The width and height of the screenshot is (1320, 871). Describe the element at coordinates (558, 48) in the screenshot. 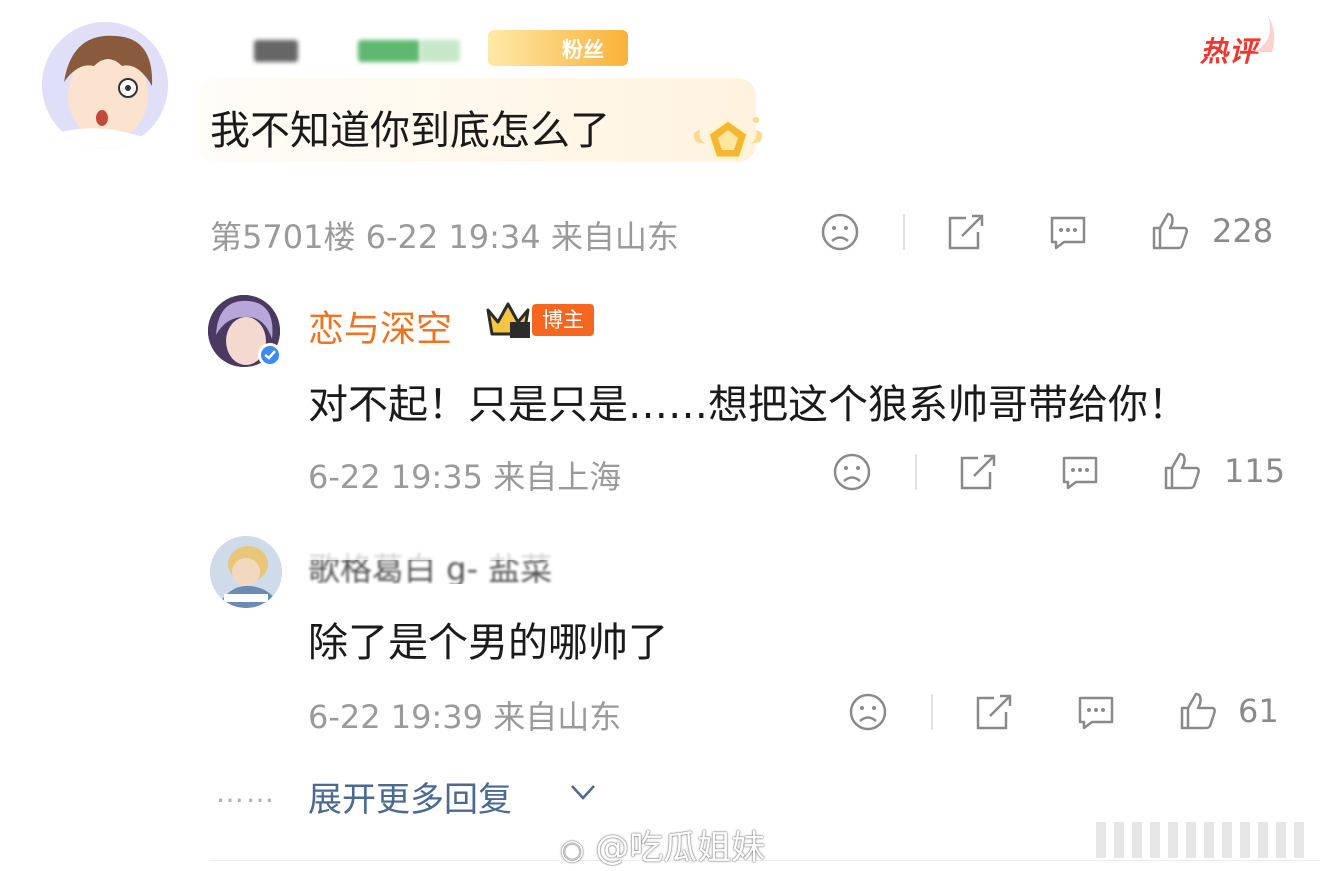

I see `fan-badge: 粉丝` at that location.